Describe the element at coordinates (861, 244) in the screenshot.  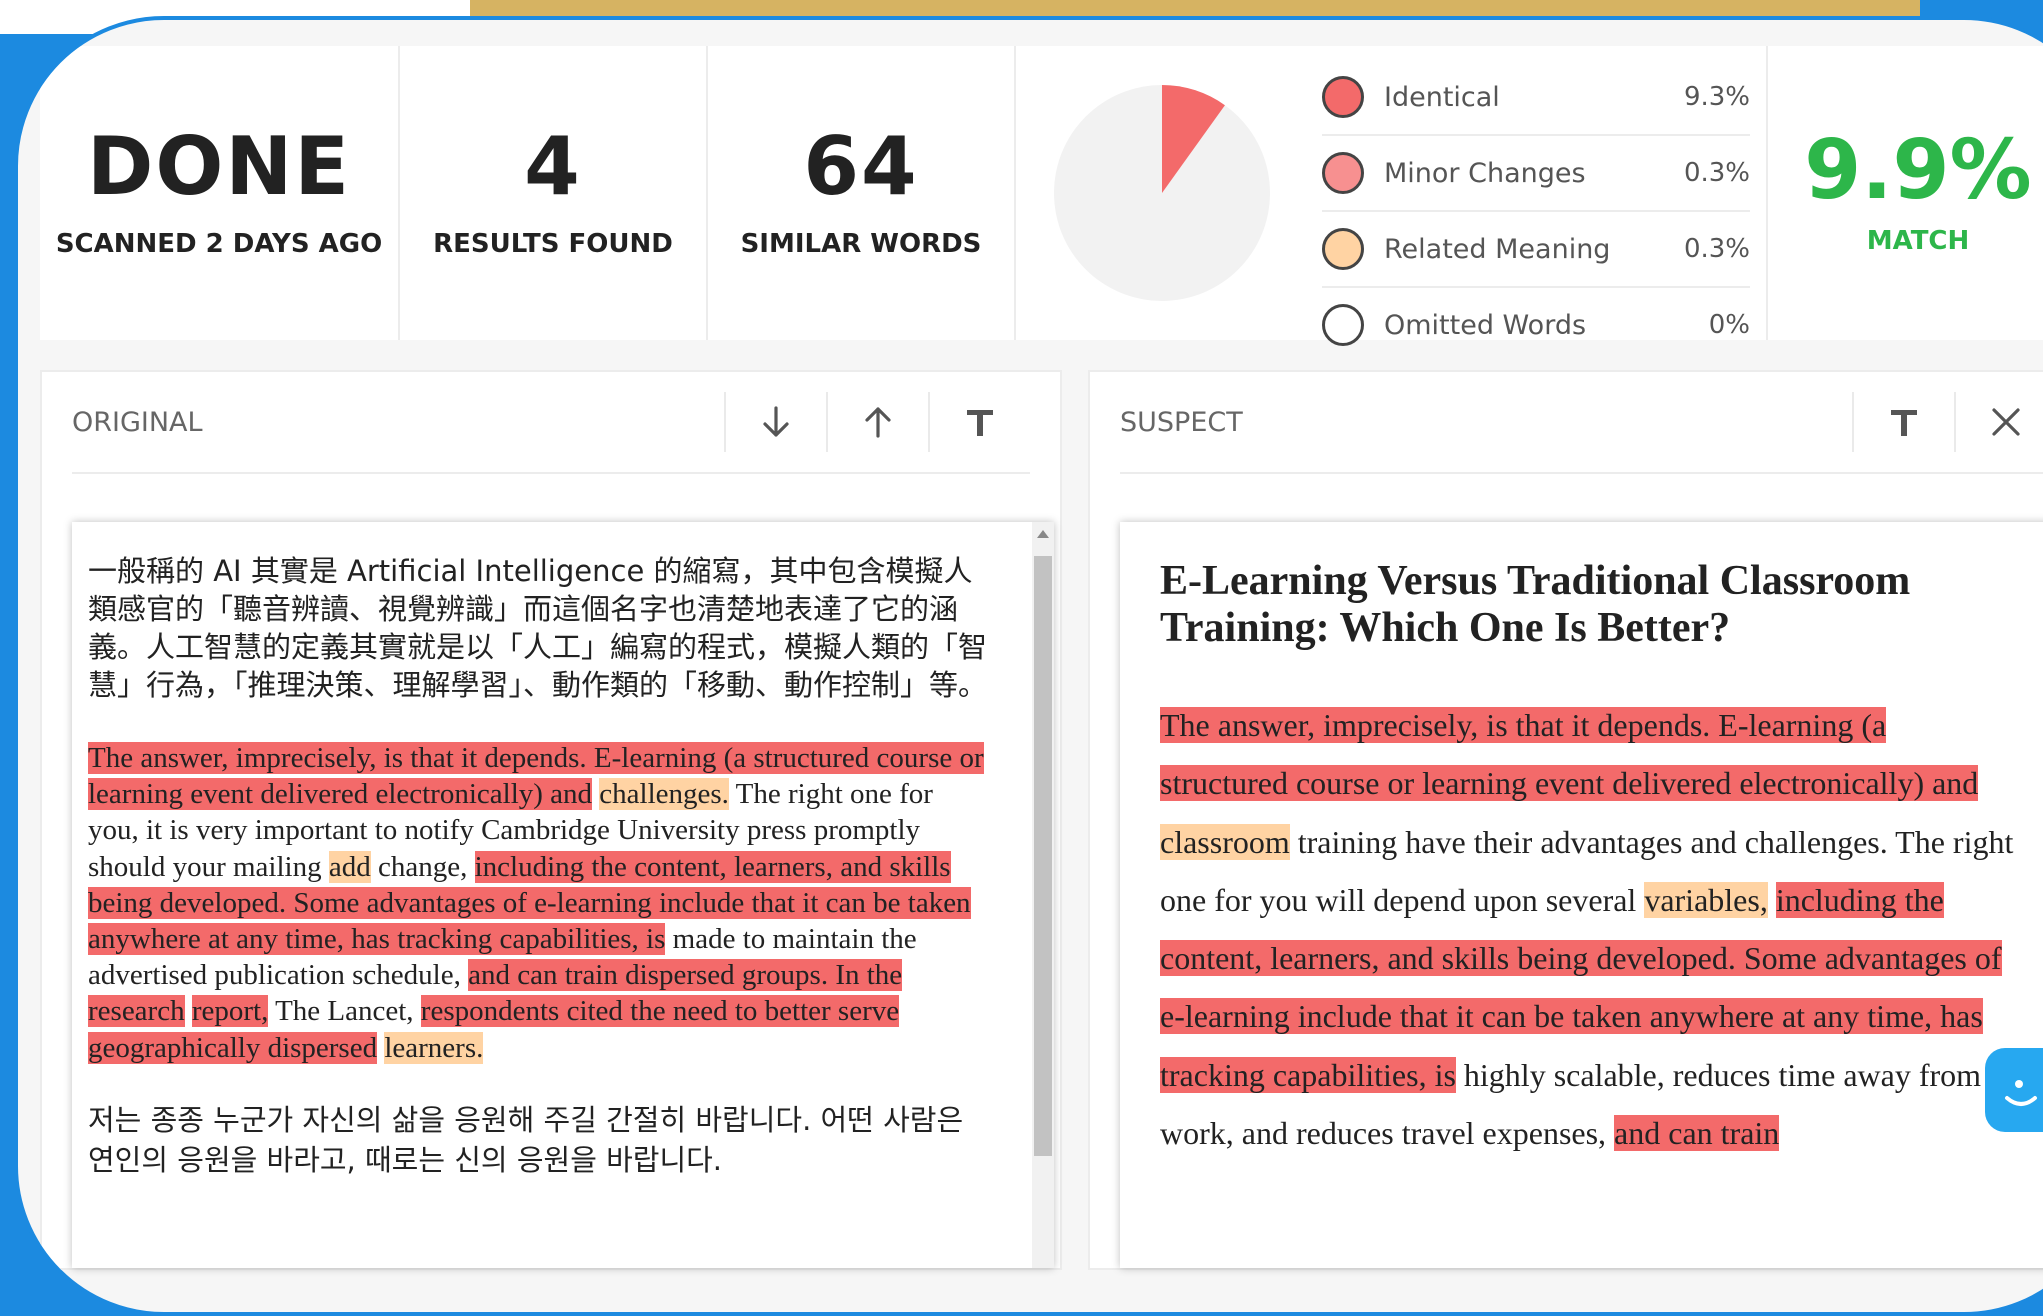
I see `similar-words-label: SIMILAR WORDS` at that location.